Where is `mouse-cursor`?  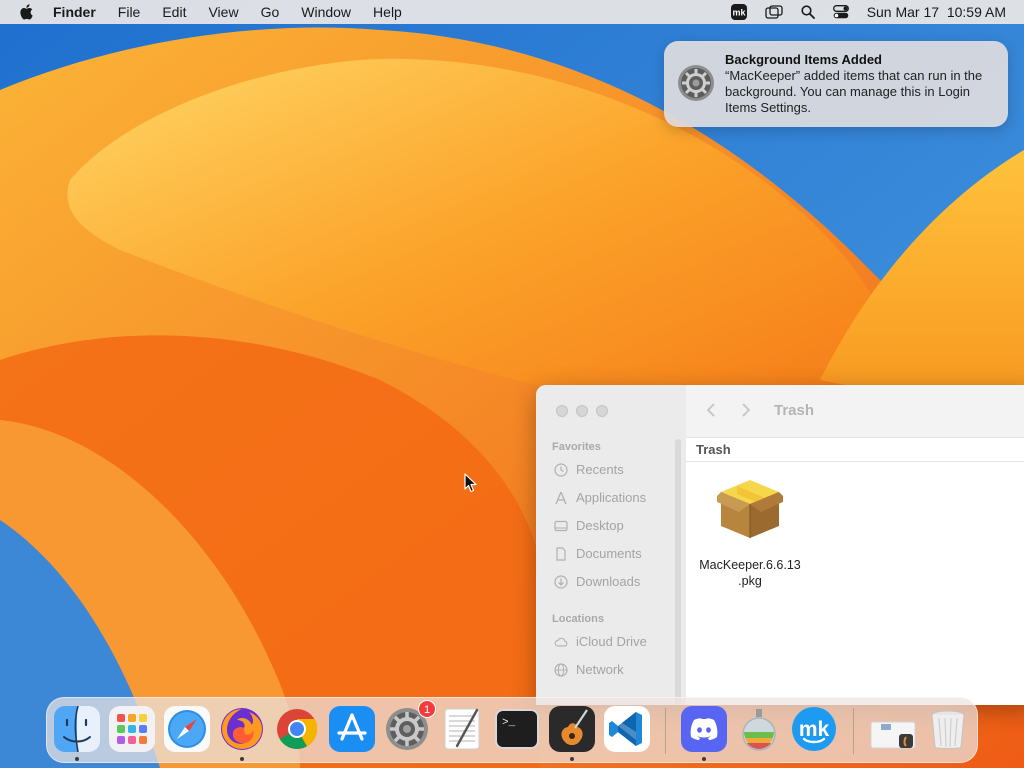 mouse-cursor is located at coordinates (470, 483).